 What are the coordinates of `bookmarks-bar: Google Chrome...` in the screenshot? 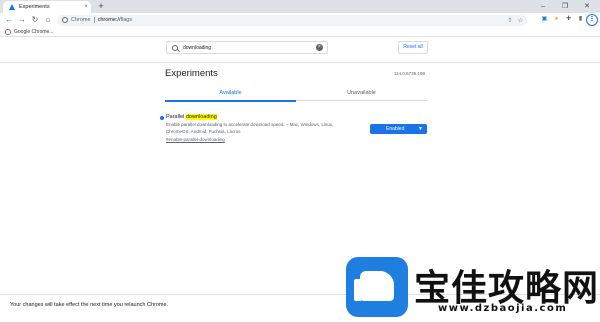 It's located at (300, 32).